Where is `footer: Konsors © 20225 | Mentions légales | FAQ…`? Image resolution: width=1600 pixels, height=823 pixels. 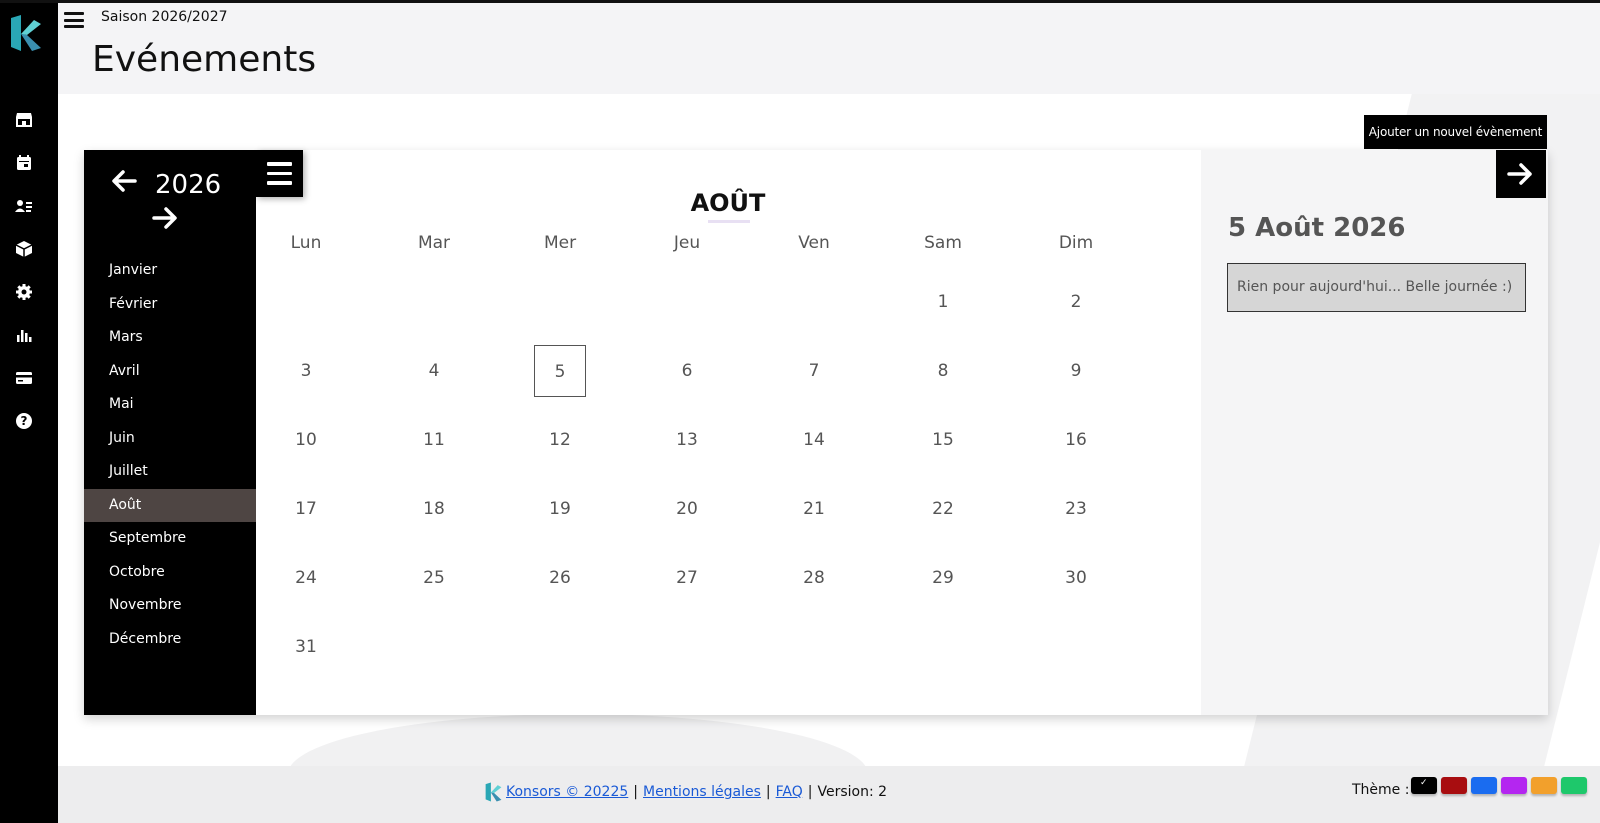
footer: Konsors © 20225 | Mentions légales | FAQ… is located at coordinates (829, 794).